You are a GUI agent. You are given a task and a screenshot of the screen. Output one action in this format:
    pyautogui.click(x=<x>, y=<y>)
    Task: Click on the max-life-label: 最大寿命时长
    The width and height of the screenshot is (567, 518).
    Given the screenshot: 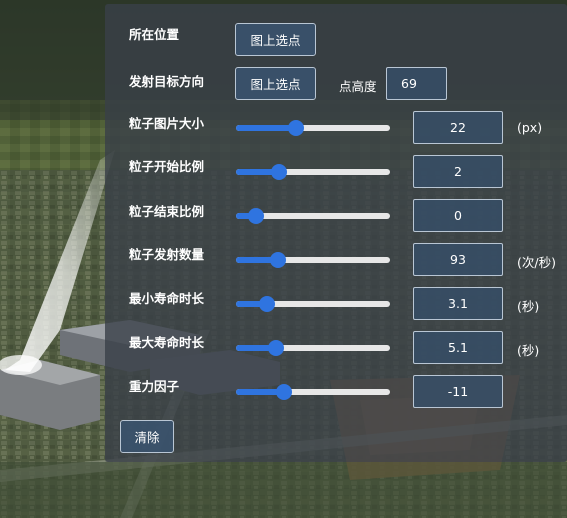 What is the action you would take?
    pyautogui.click(x=167, y=342)
    